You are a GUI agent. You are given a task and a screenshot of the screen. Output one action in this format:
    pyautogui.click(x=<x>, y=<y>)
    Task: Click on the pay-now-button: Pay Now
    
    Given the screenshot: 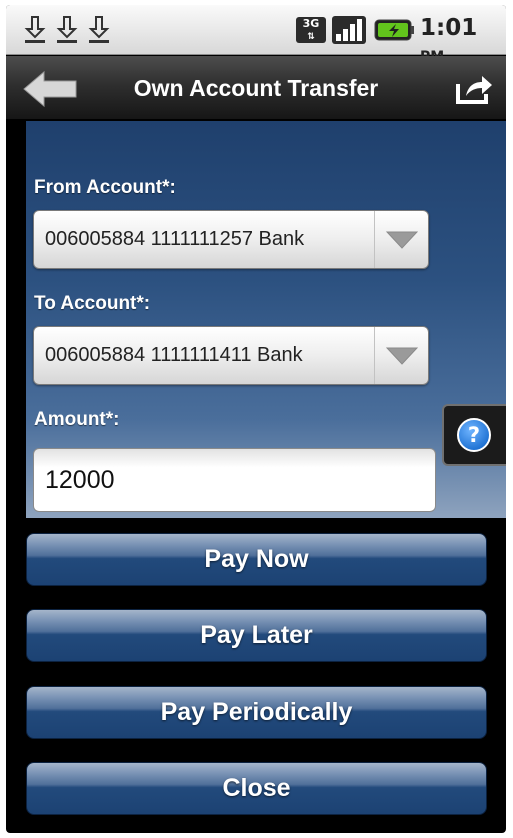 What is the action you would take?
    pyautogui.click(x=256, y=559)
    